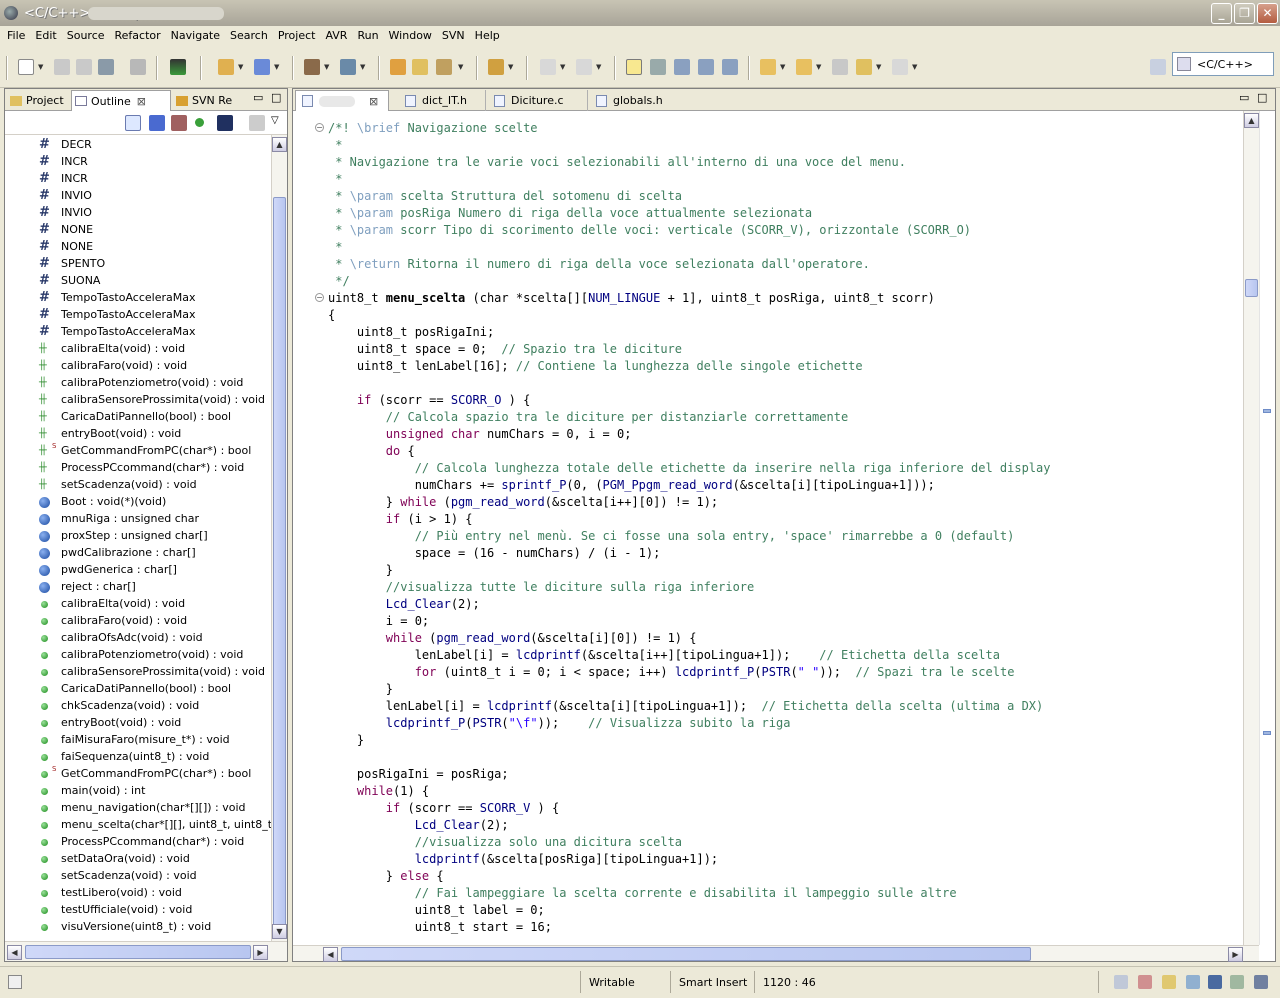  I want to click on hide-static-icon, so click(179, 123).